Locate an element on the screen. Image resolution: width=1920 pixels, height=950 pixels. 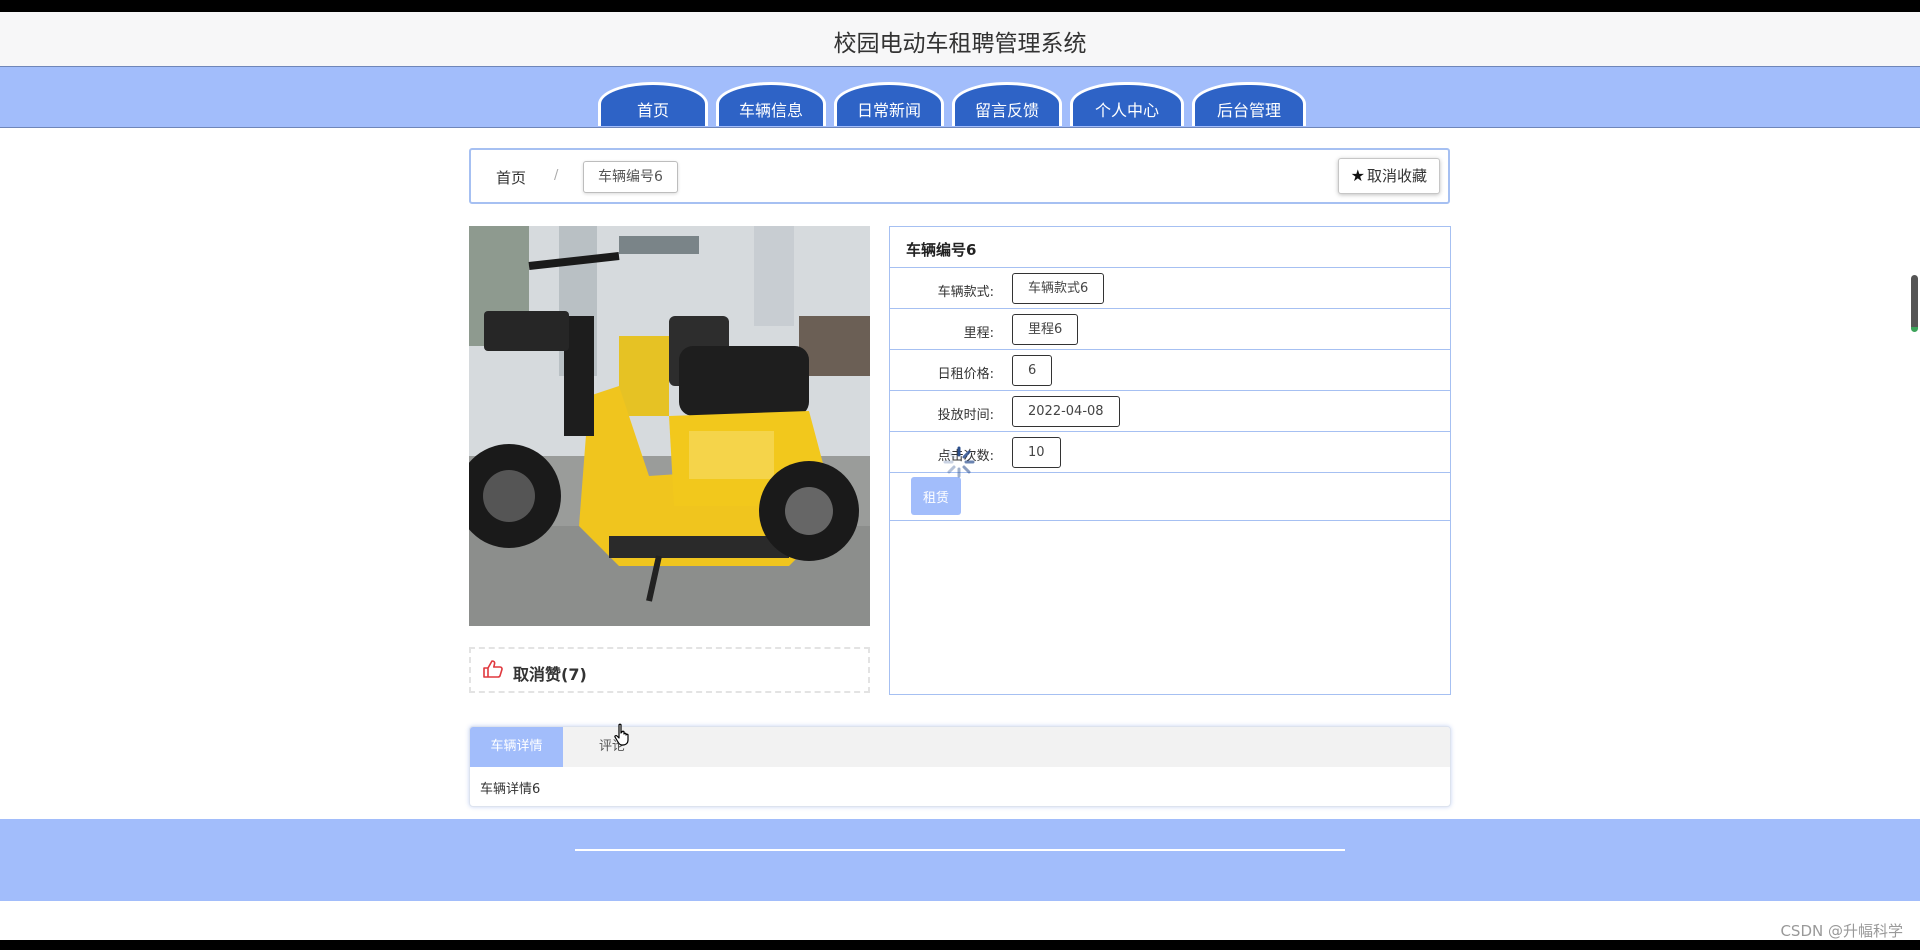
unfavorite-button: ★ 取消收藏 is located at coordinates (1388, 176).